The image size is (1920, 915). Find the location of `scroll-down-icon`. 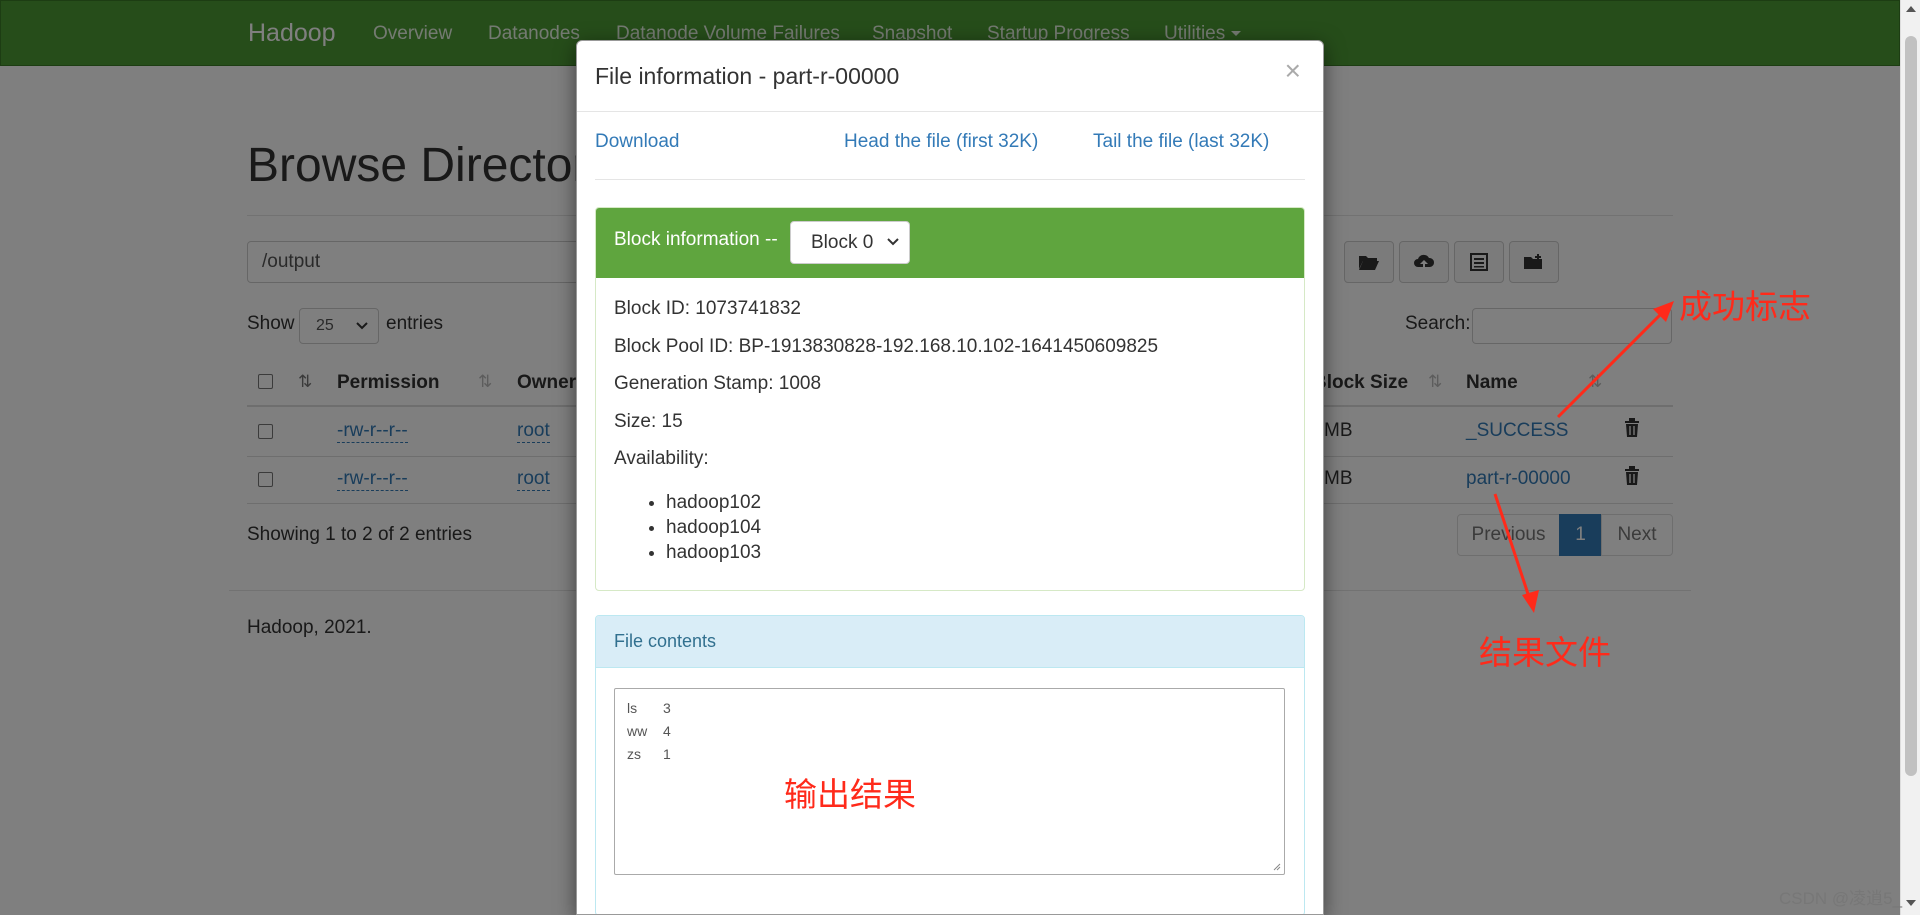

scroll-down-icon is located at coordinates (1911, 903).